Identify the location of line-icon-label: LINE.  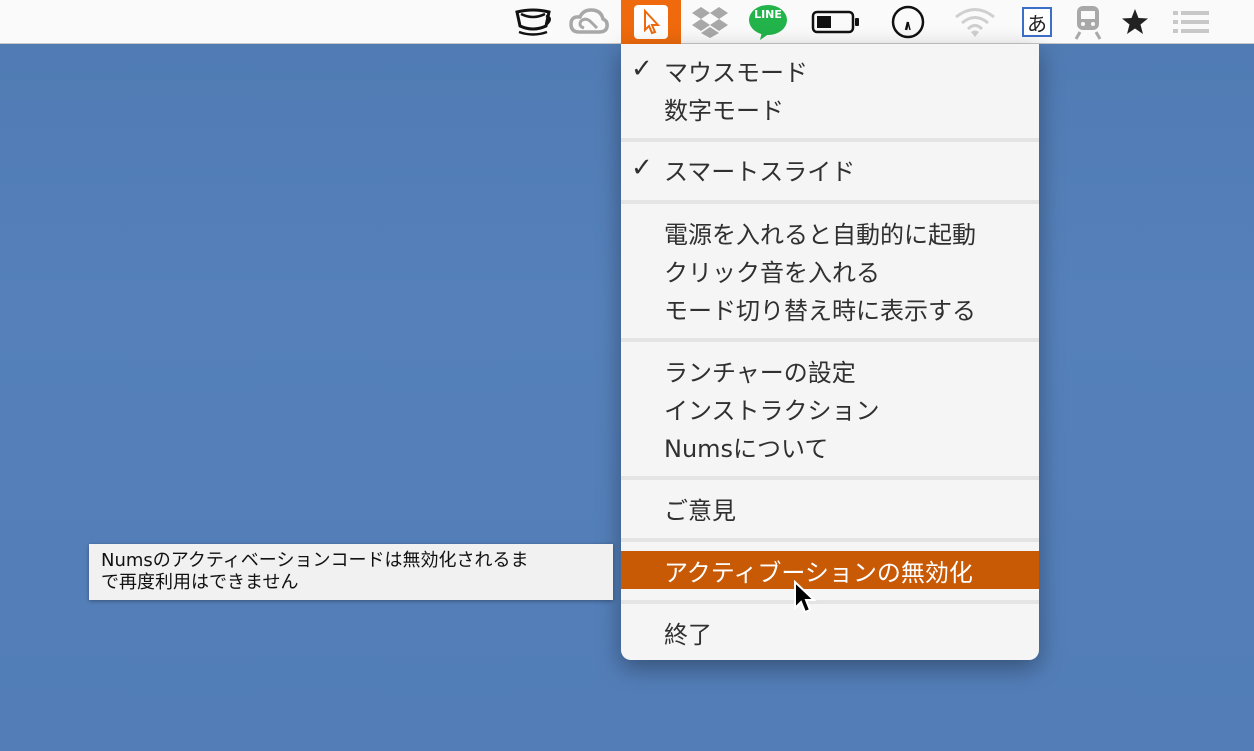
(768, 14).